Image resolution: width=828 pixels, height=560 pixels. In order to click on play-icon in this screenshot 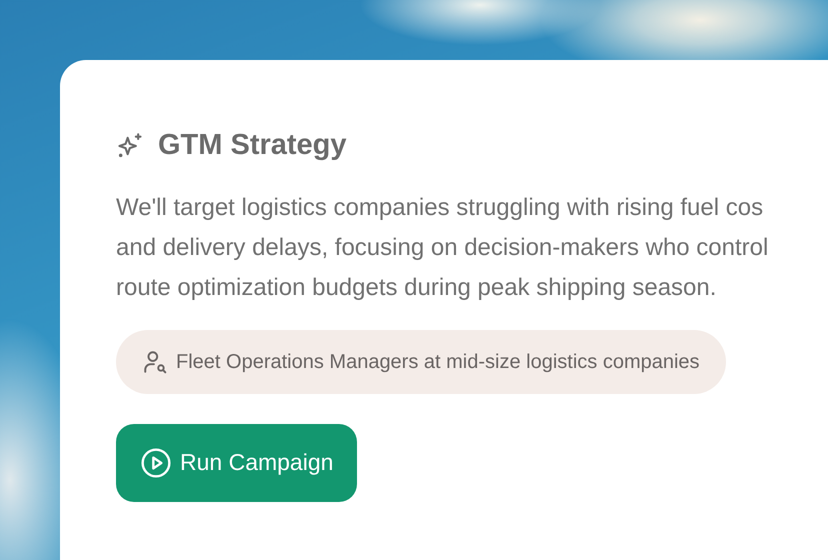, I will do `click(156, 462)`.